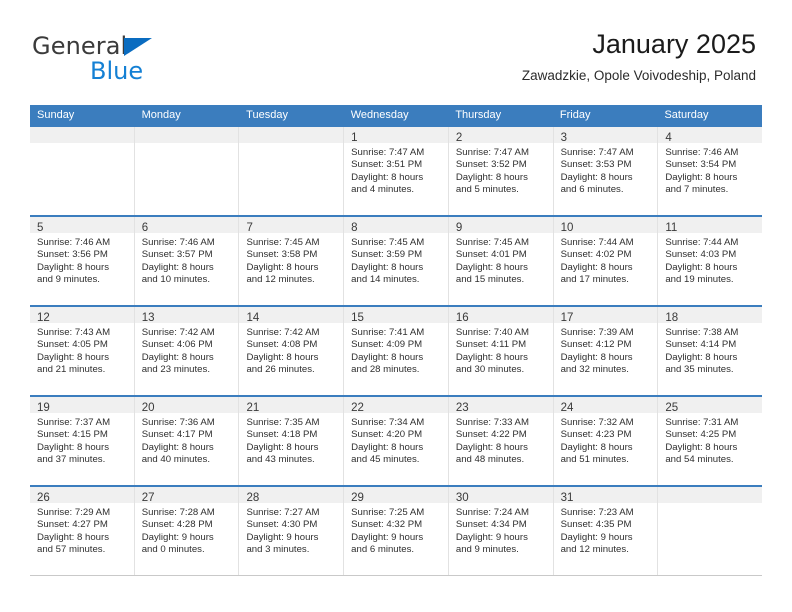  I want to click on day-number: 16, so click(462, 318).